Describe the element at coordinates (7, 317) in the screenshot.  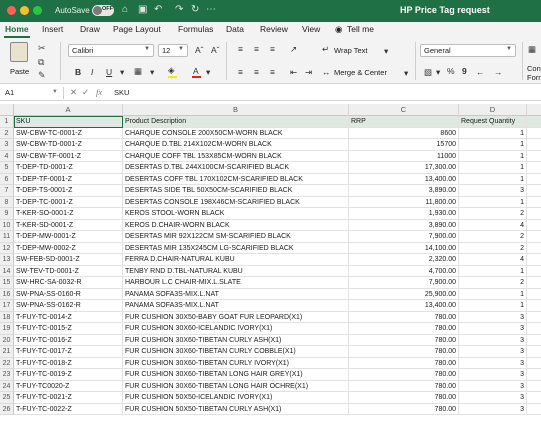
I see `row-number: 18` at that location.